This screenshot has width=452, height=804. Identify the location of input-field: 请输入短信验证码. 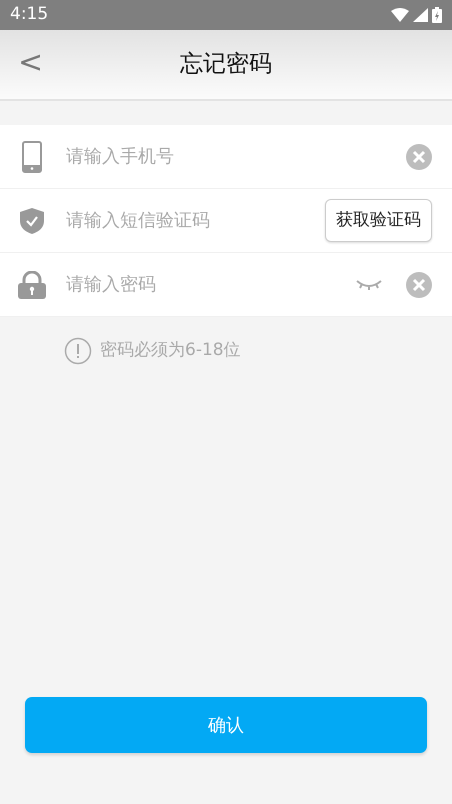
(194, 220).